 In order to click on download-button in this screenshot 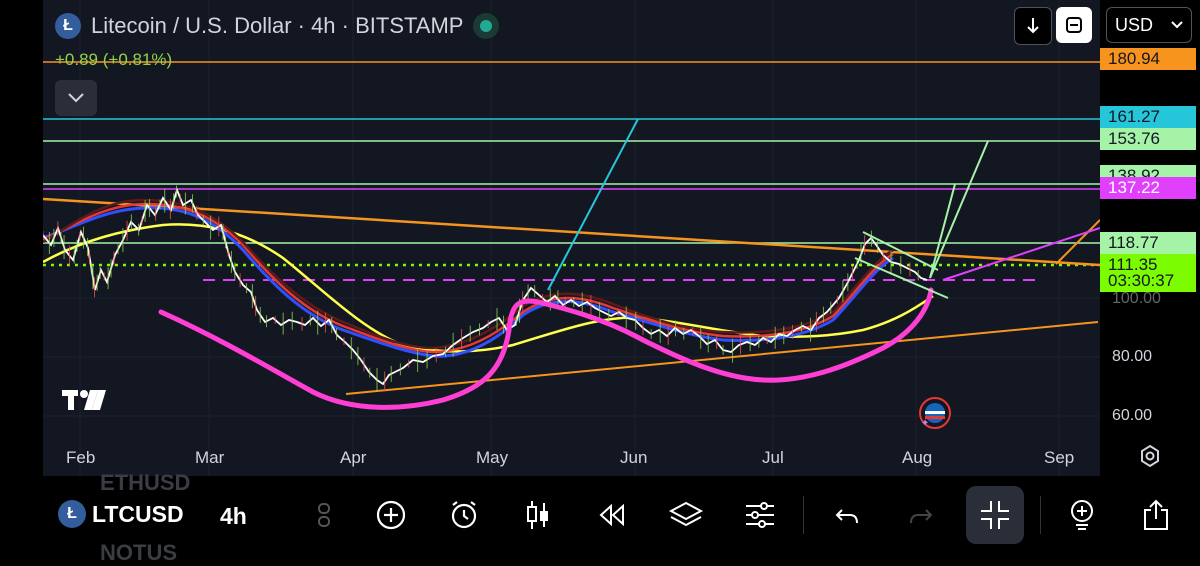, I will do `click(1033, 26)`.